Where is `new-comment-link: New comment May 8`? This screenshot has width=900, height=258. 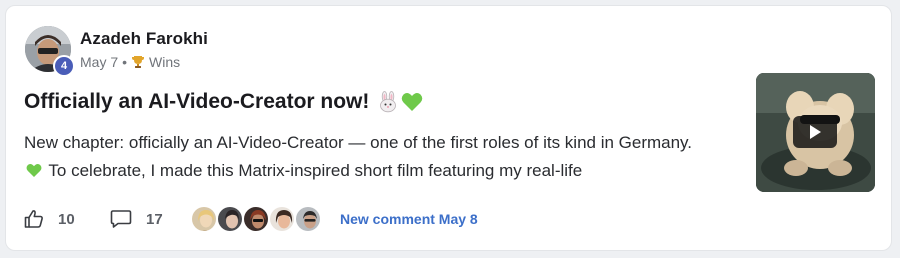
new-comment-link: New comment May 8 is located at coordinates (409, 219).